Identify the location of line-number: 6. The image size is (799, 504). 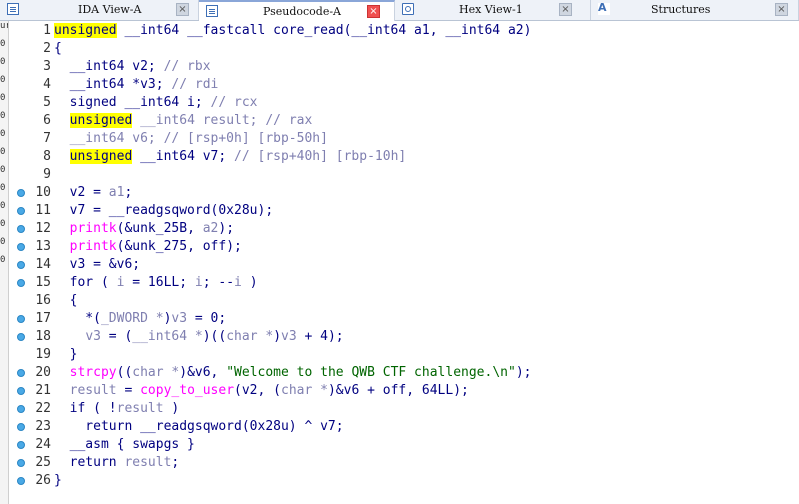
(47, 120).